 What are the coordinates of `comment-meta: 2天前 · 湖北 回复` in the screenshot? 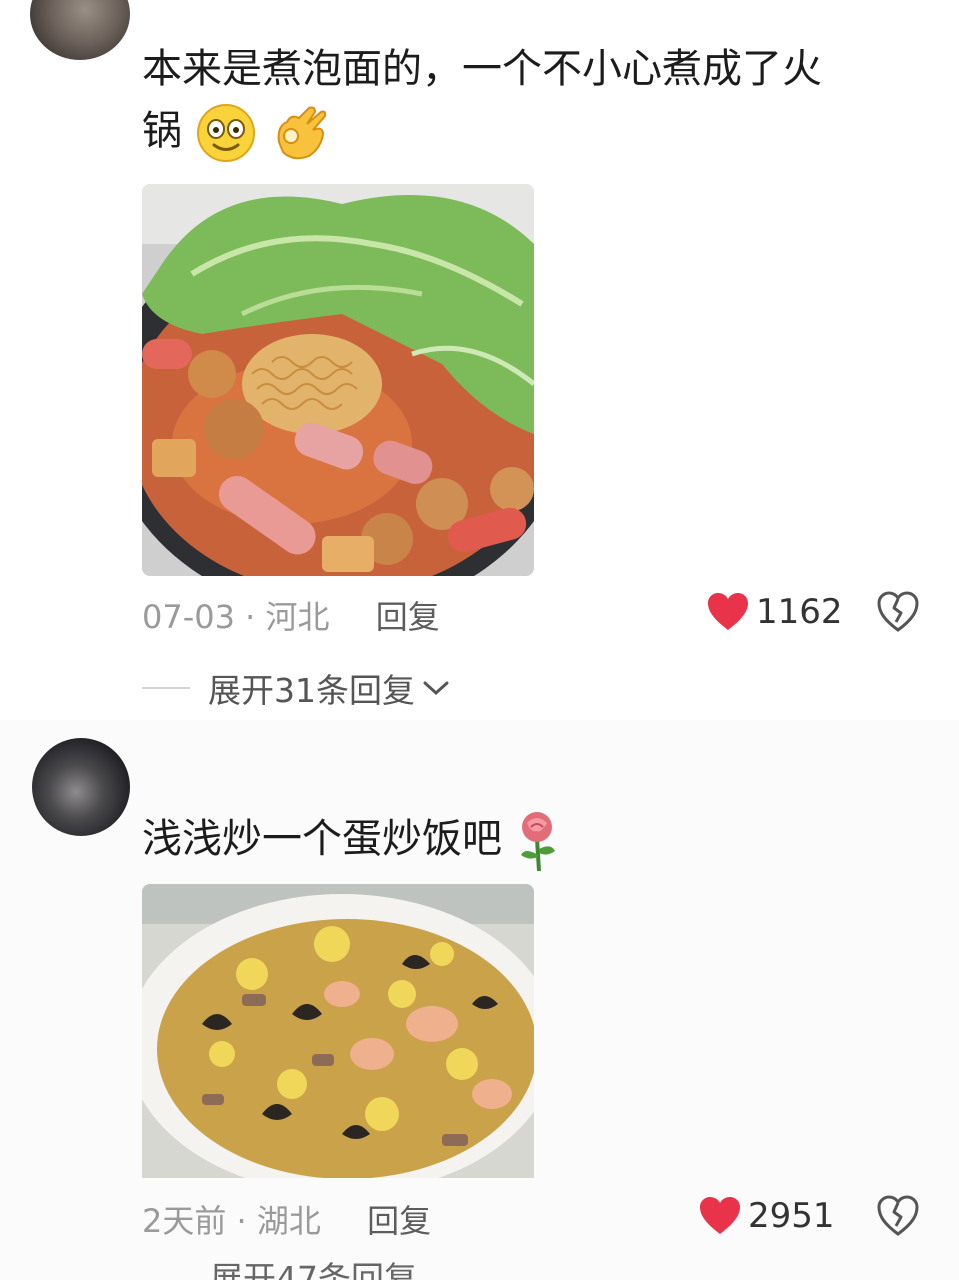 It's located at (286, 1219).